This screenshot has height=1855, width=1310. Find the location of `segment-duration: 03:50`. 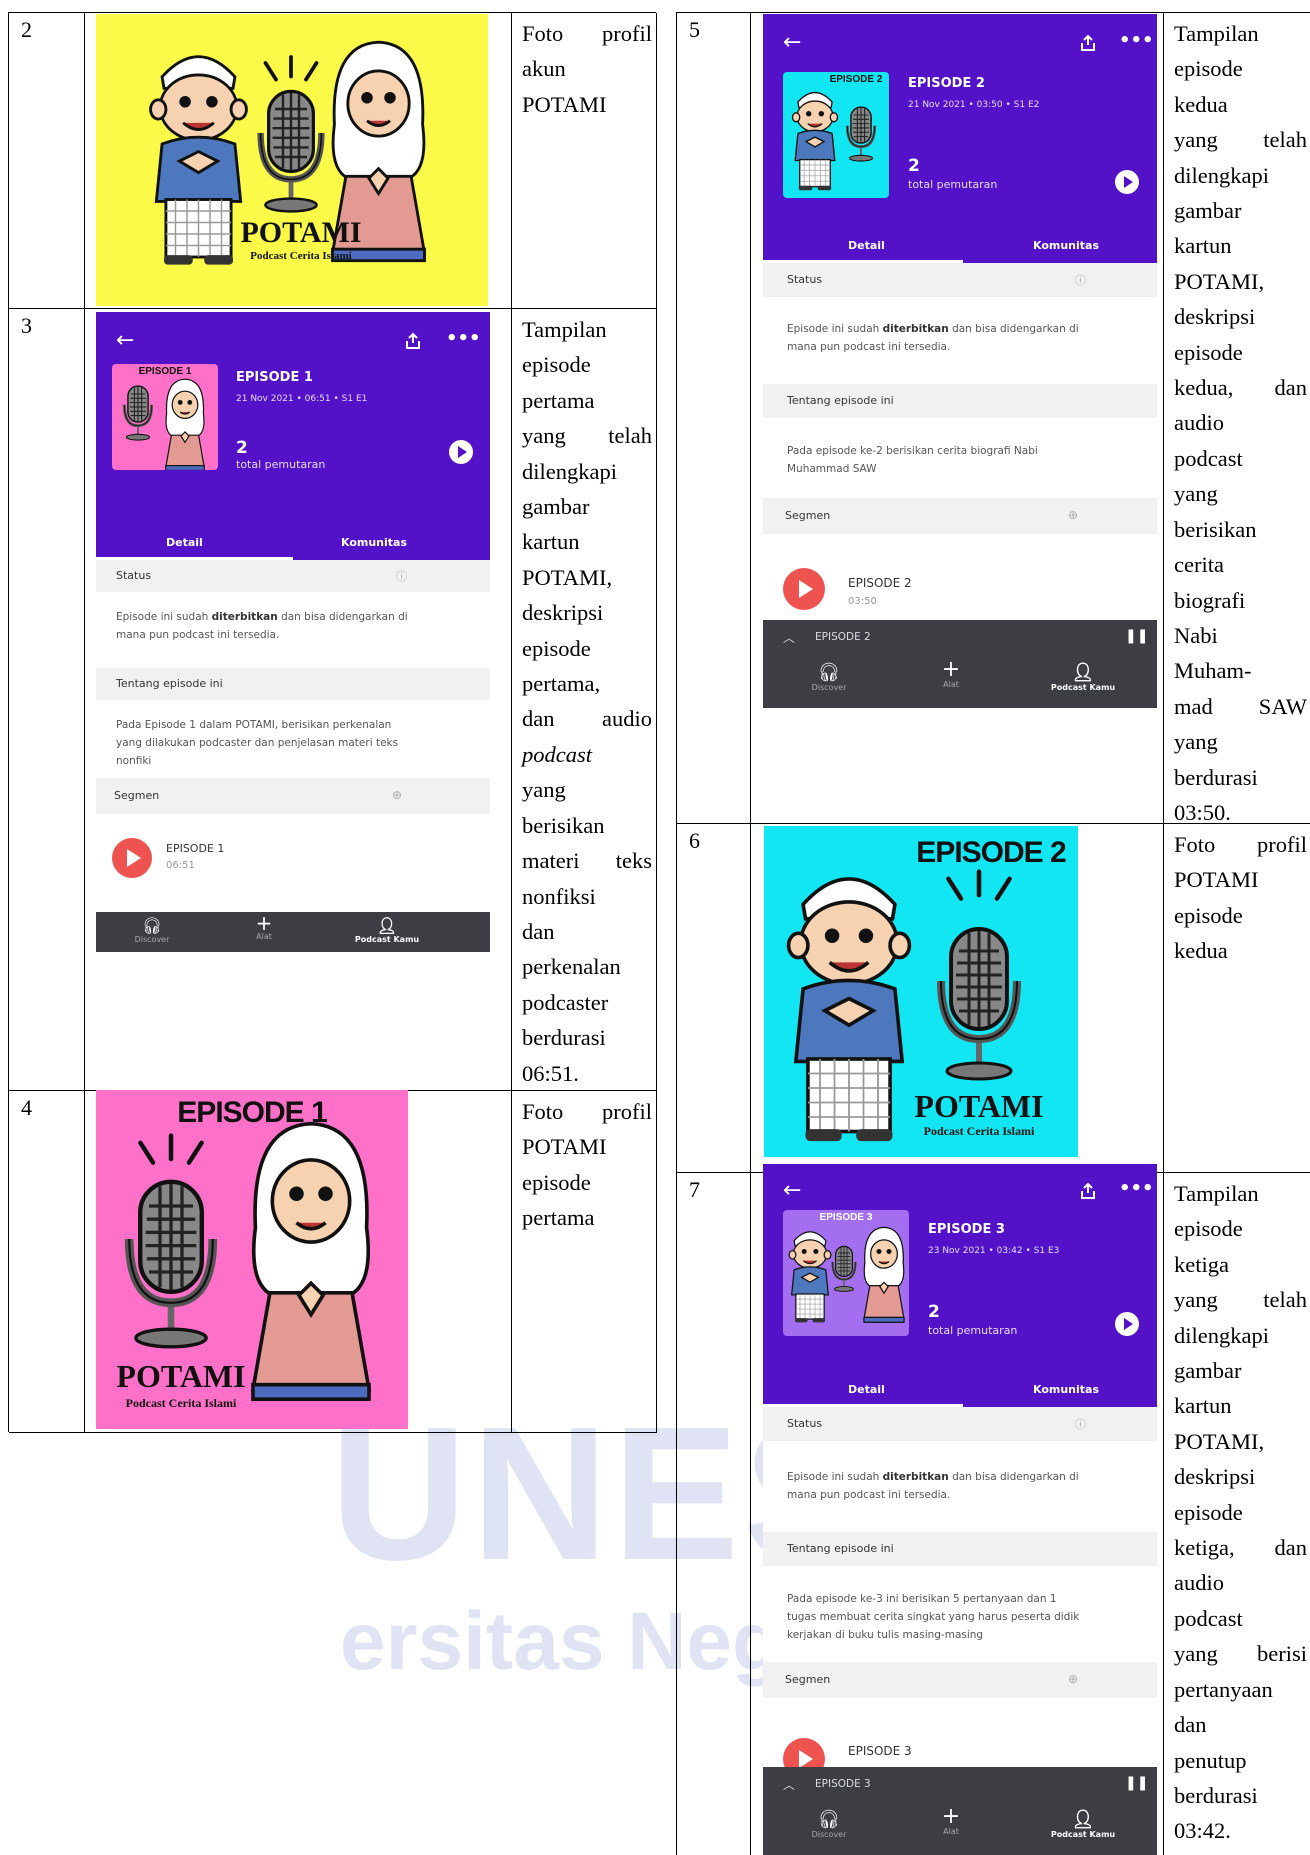

segment-duration: 03:50 is located at coordinates (862, 601).